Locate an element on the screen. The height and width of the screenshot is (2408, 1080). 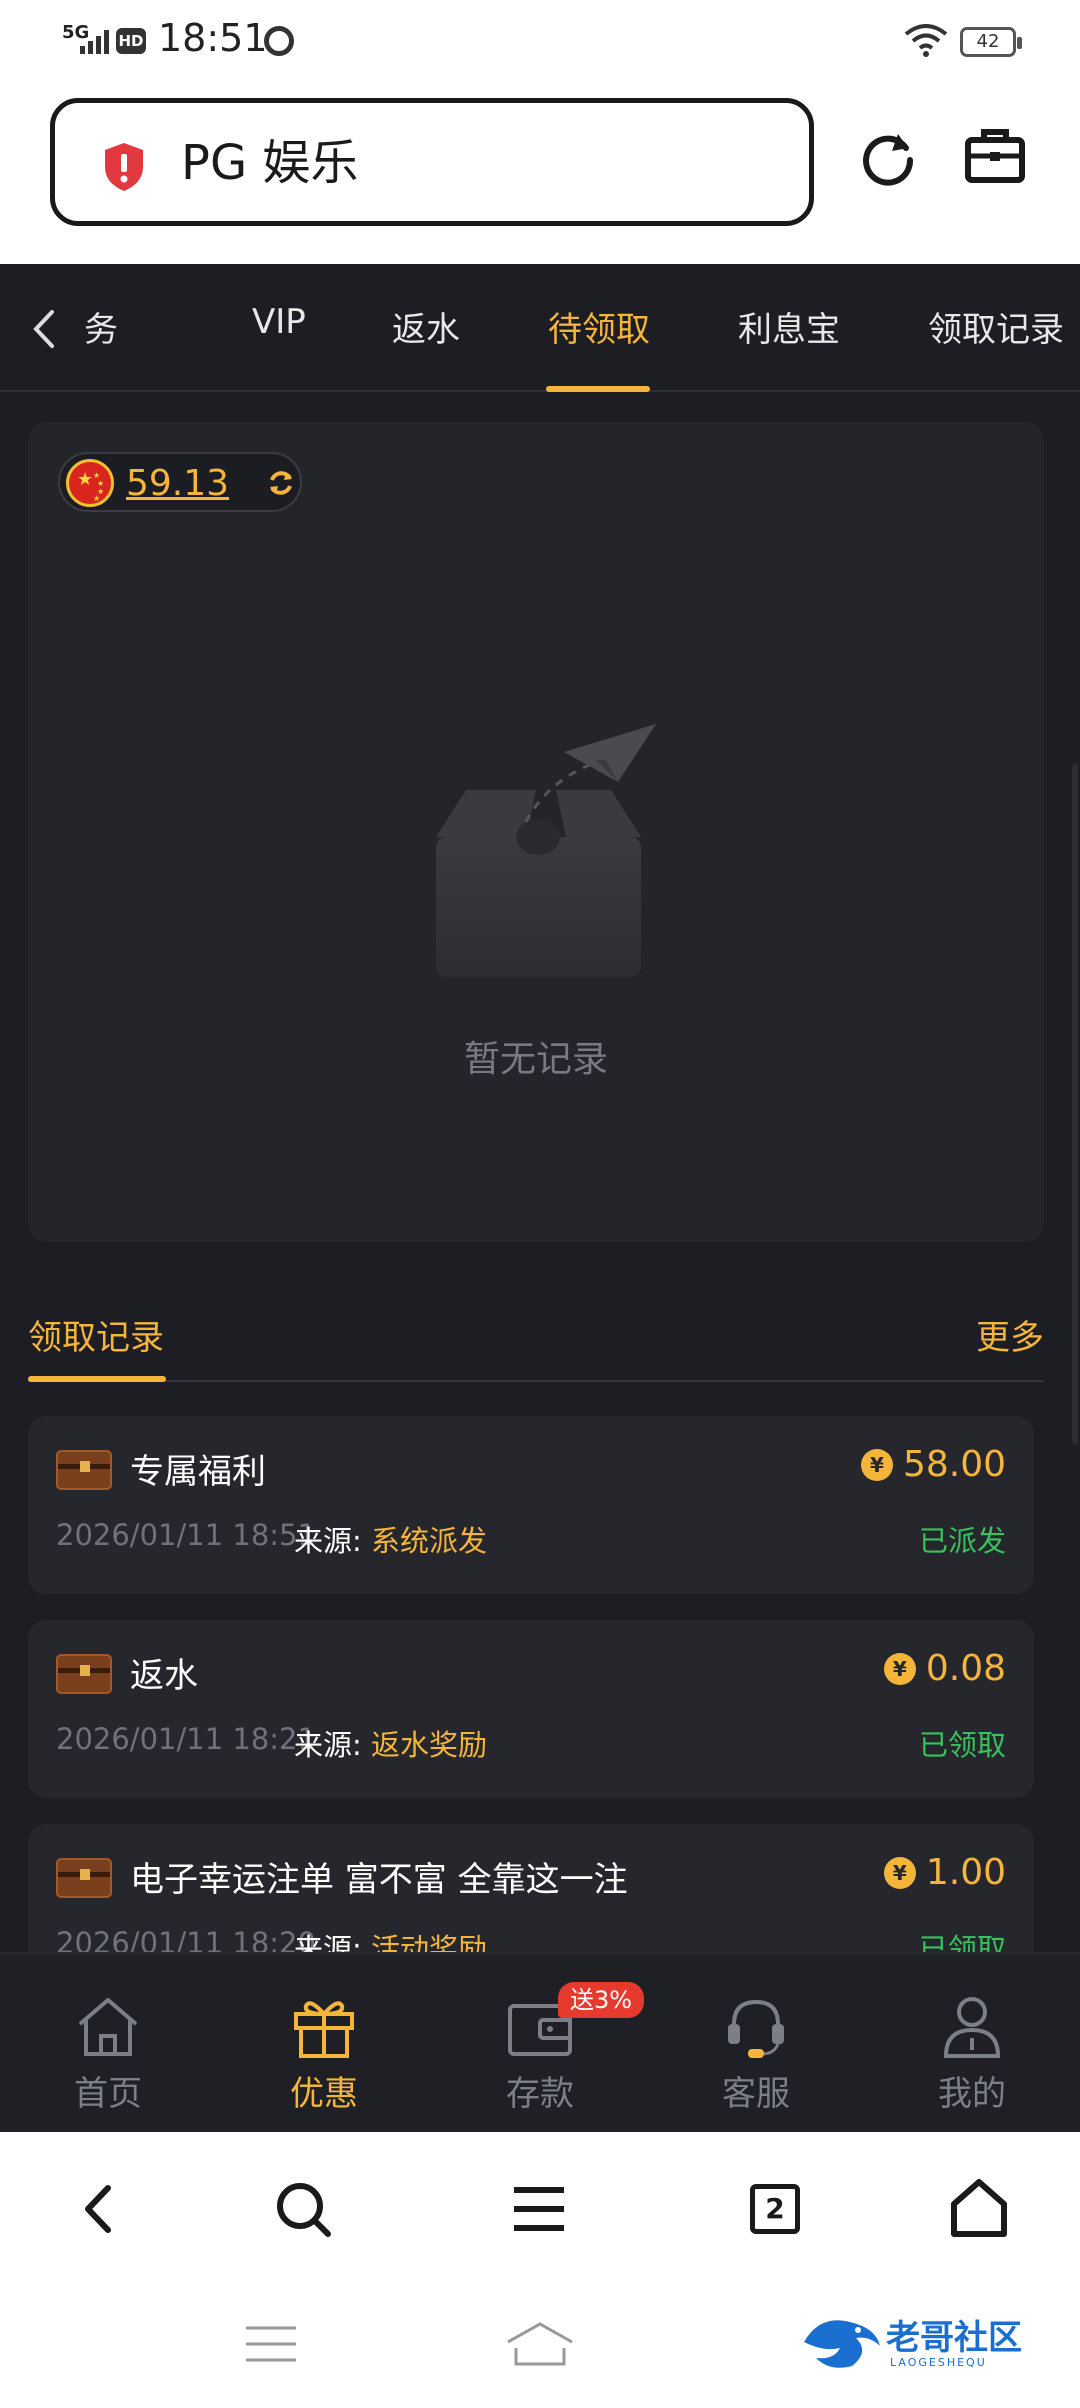
empty-box-illustration is located at coordinates (546, 850).